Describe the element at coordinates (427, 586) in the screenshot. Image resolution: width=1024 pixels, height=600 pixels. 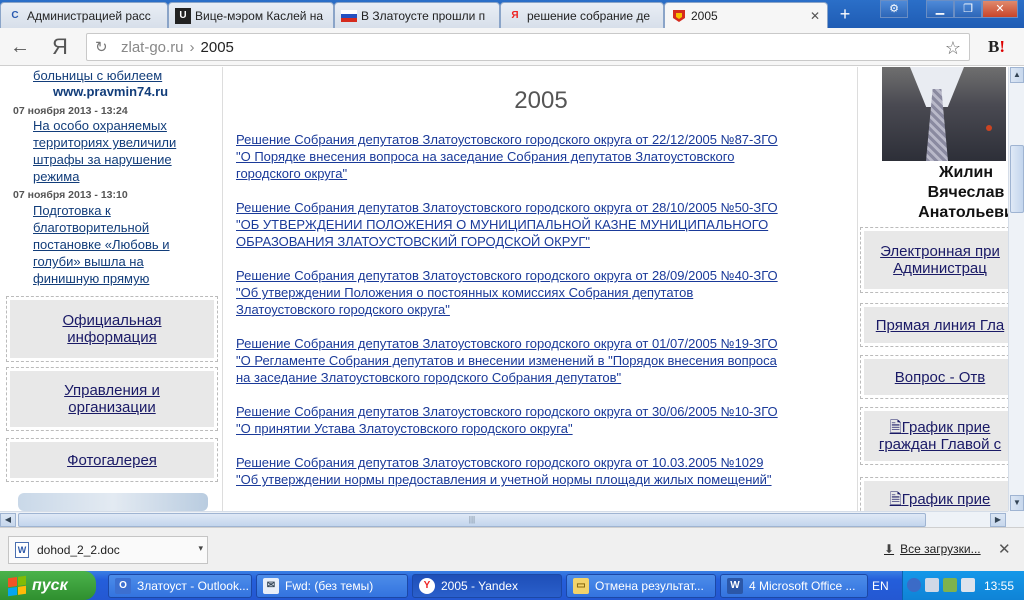
I see `yandex-browser-icon: Y` at that location.